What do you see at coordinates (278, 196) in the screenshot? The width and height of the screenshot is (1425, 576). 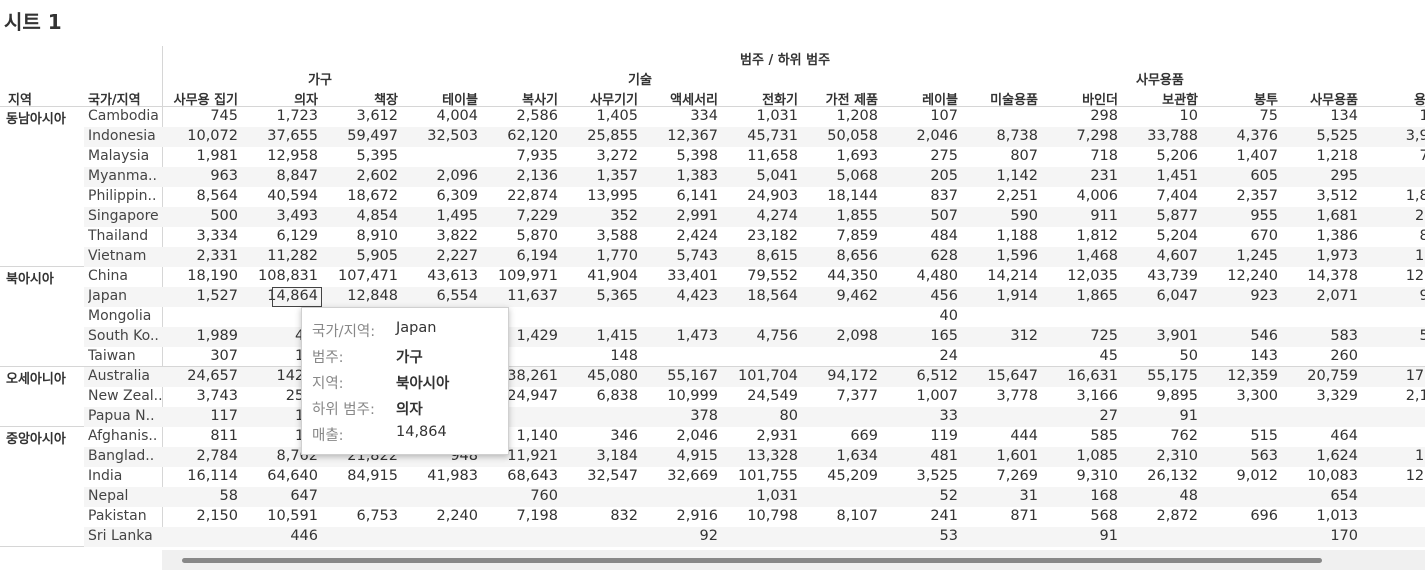 I see `table-cell: 40,594` at bounding box center [278, 196].